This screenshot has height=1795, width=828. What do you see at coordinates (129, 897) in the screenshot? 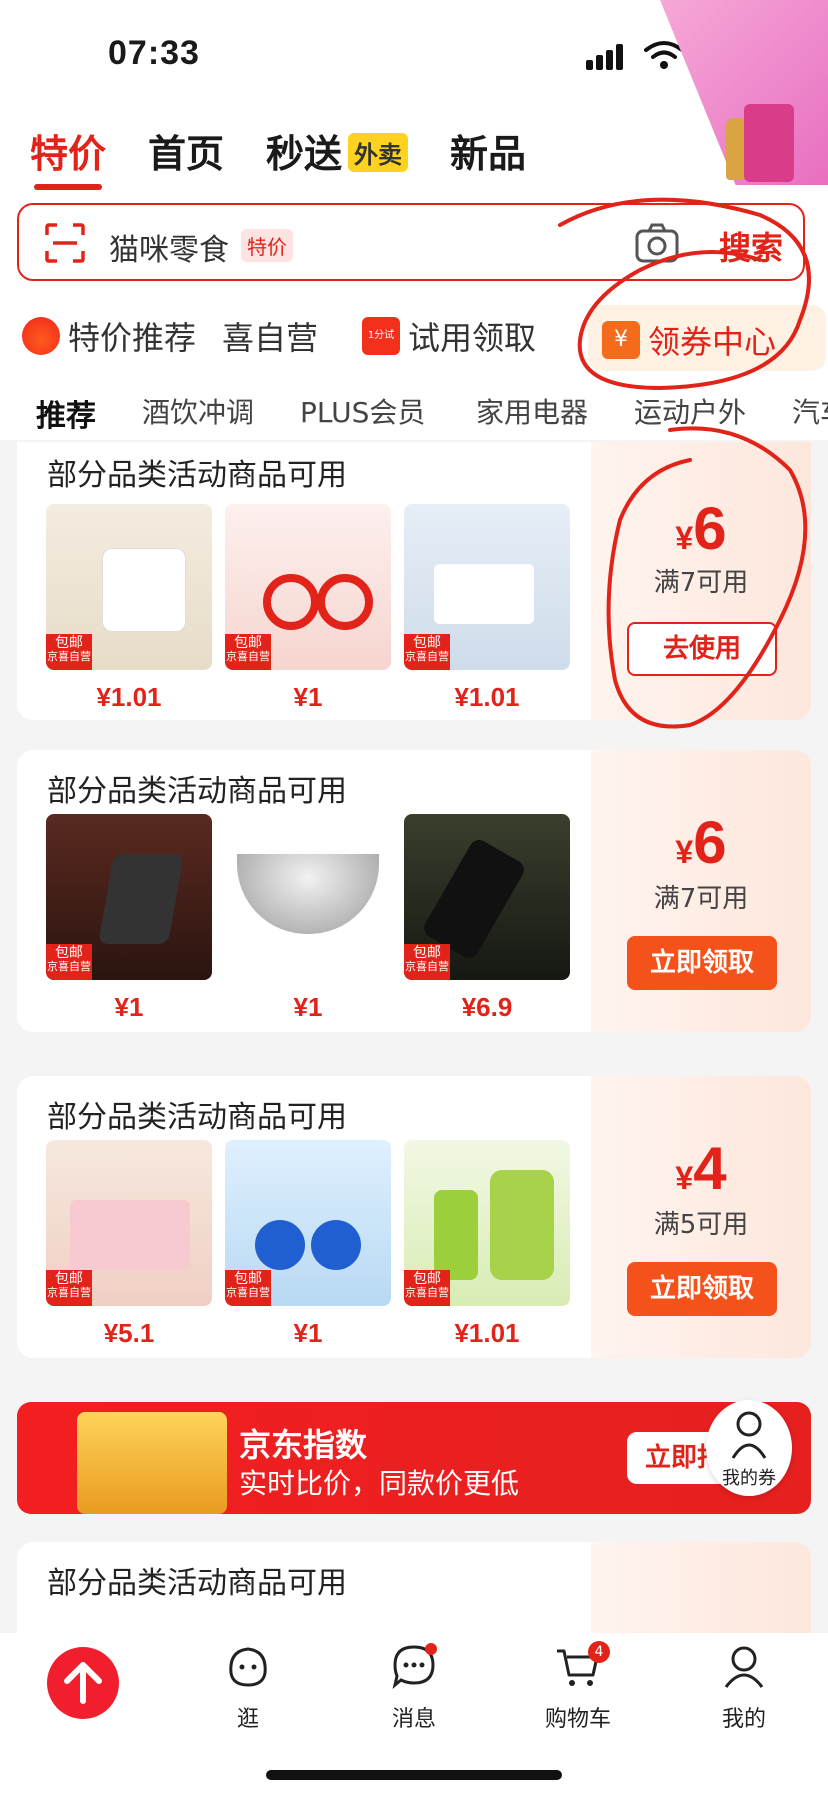
I see `product-image-phone-stand: 包邮 京喜自营` at bounding box center [129, 897].